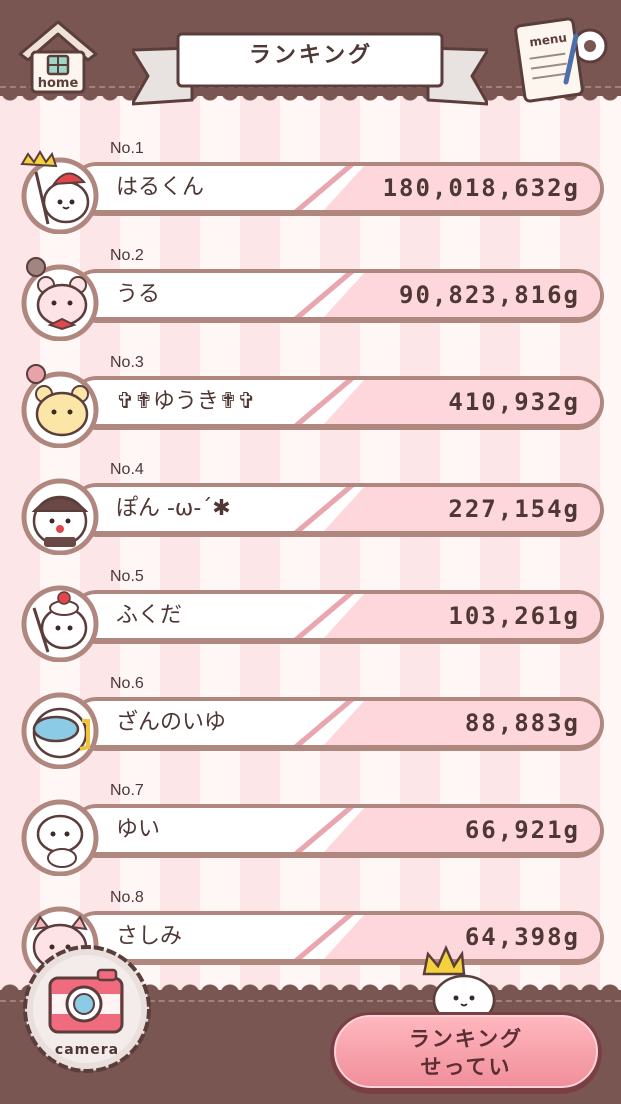 The height and width of the screenshot is (1104, 621). Describe the element at coordinates (522, 830) in the screenshot. I see `player-score: 66,921g` at that location.